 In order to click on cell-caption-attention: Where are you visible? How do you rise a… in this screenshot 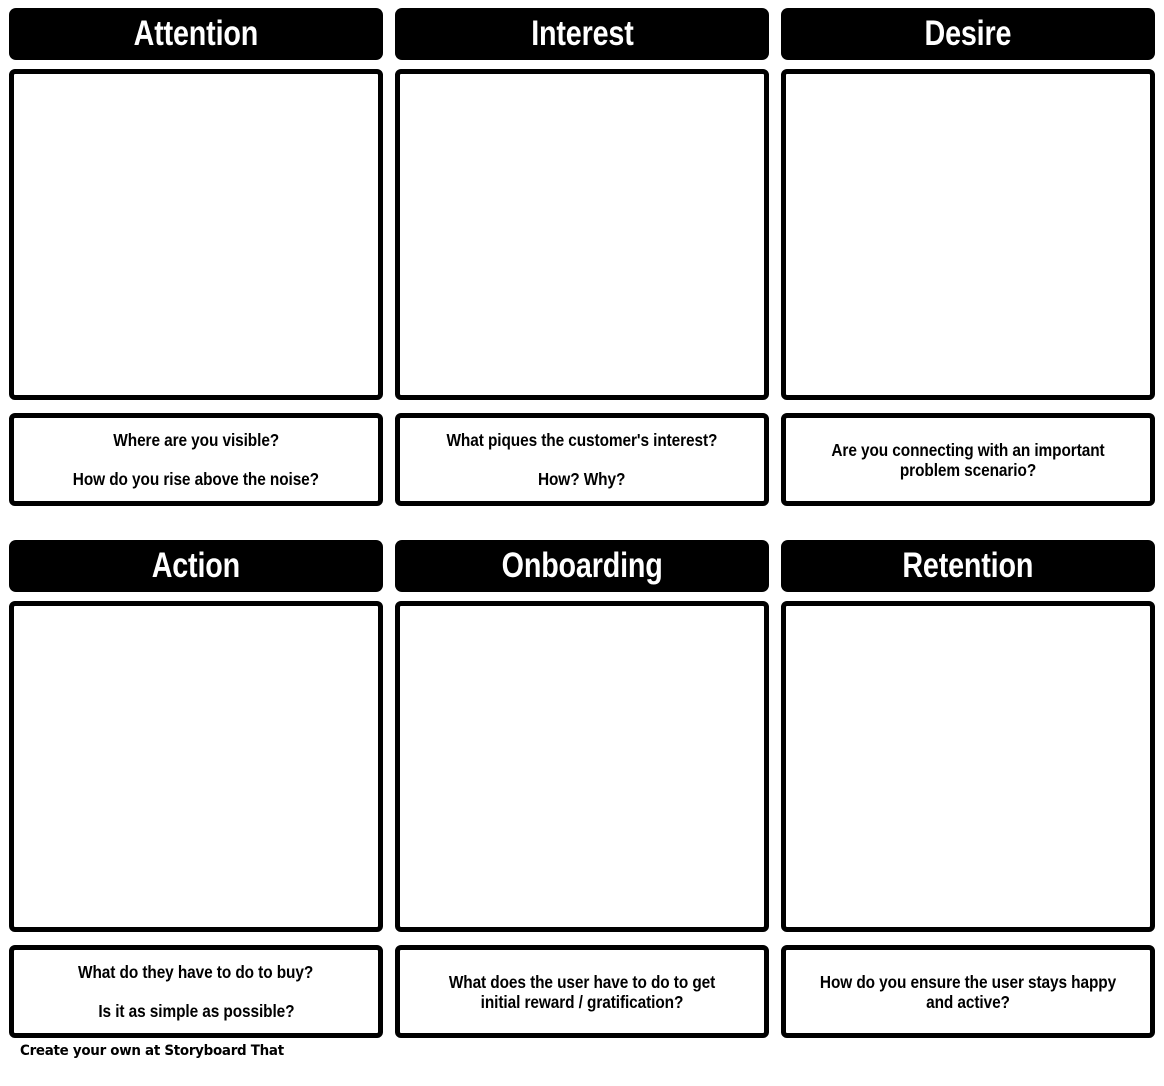, I will do `click(196, 459)`.